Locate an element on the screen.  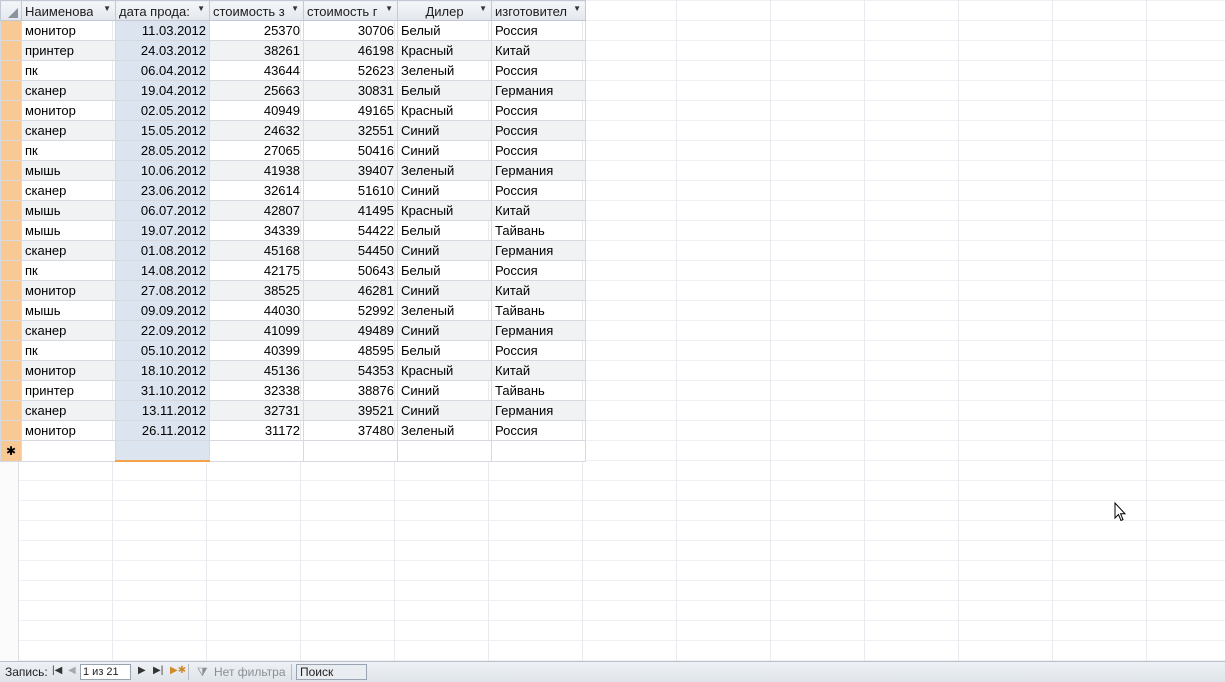
cell-name: мышь is located at coordinates (68, 310).